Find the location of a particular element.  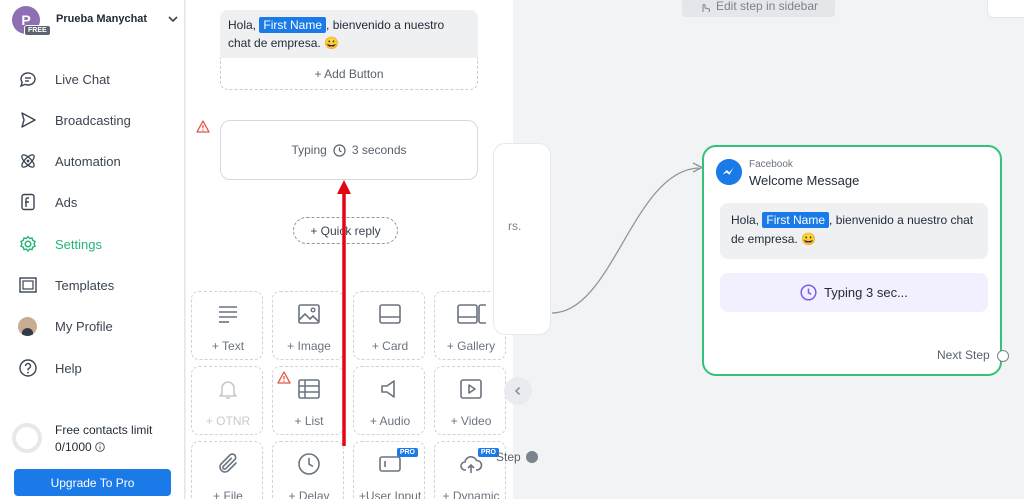

sidebar-item-settings: Settings is located at coordinates (92, 244).